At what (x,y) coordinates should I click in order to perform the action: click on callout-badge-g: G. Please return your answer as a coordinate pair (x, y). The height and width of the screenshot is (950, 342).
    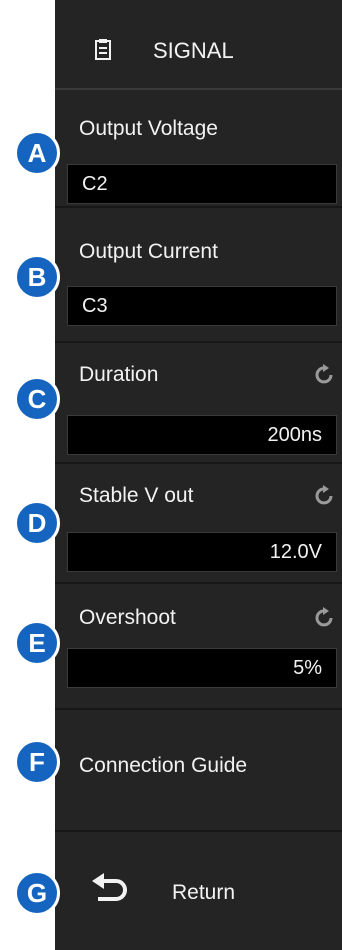
    Looking at the image, I should click on (37, 893).